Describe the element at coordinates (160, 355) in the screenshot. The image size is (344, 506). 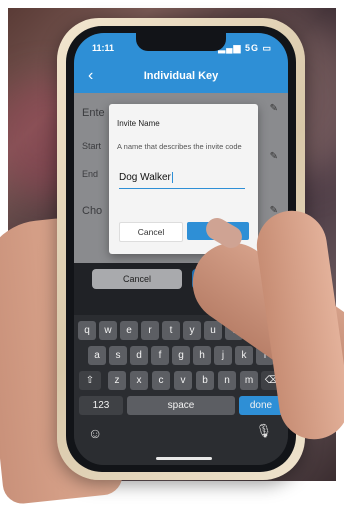
I see `key-f: f` at that location.